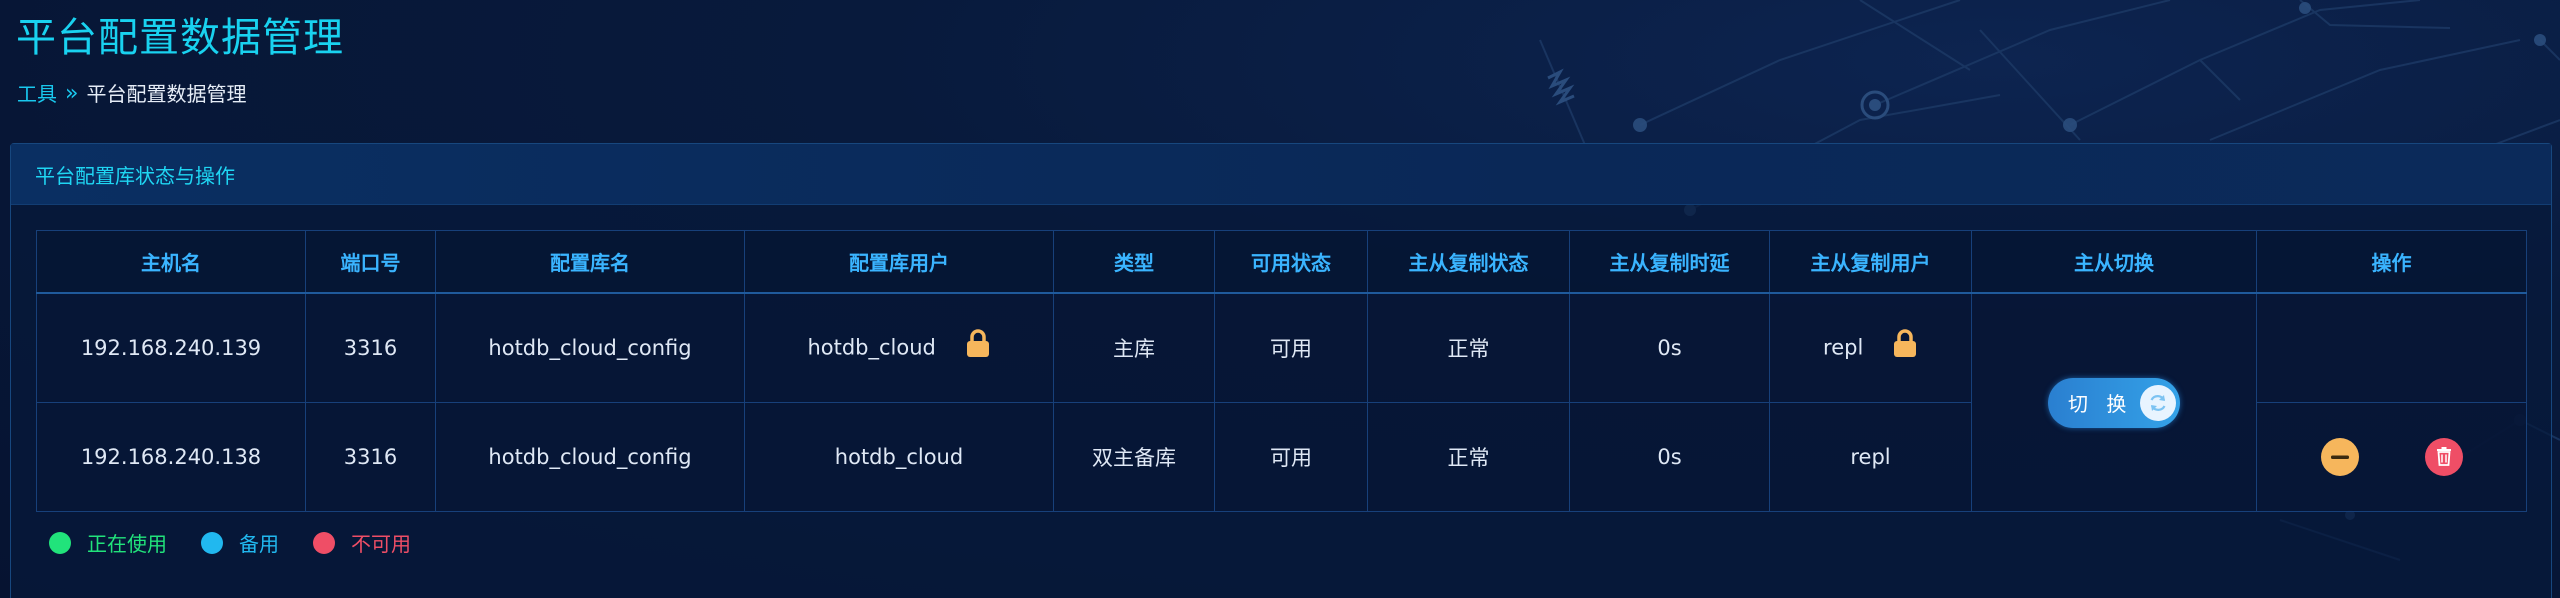  What do you see at coordinates (2158, 402) in the screenshot?
I see `refresh-icon` at bounding box center [2158, 402].